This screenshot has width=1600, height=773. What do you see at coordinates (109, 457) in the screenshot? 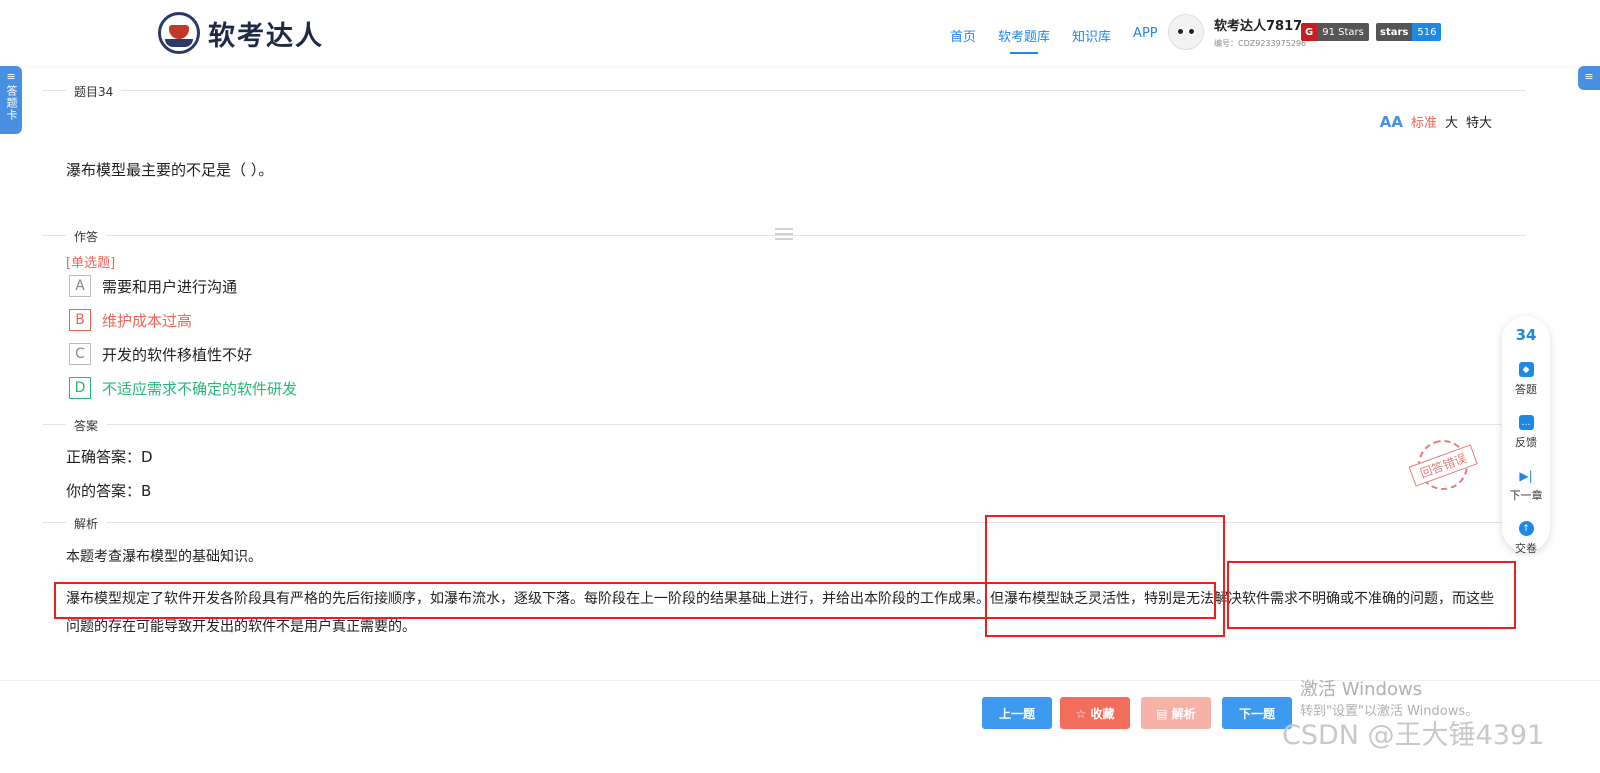
I see `correct-answer: 正确答案：D` at bounding box center [109, 457].